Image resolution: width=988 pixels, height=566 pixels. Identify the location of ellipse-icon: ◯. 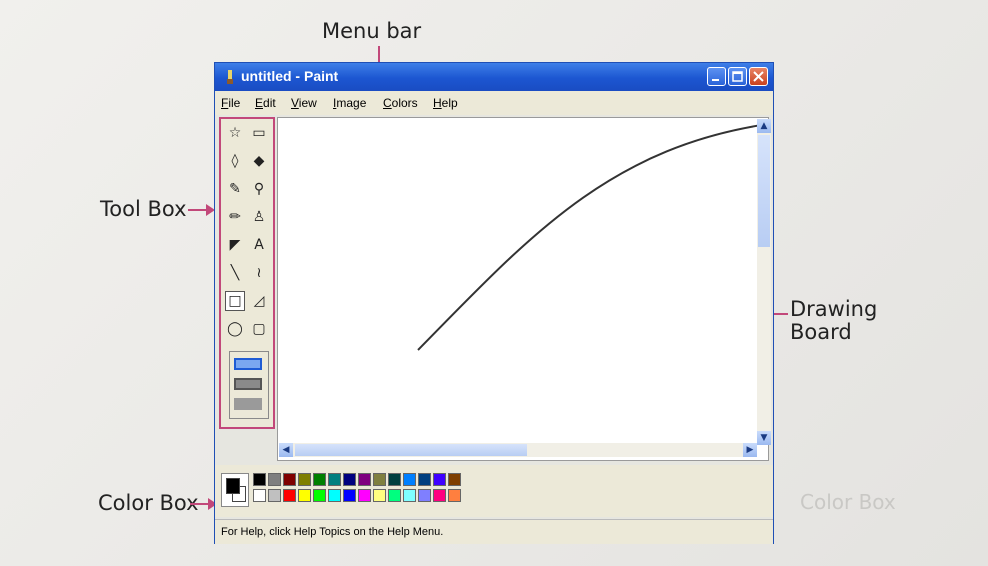
(235, 329).